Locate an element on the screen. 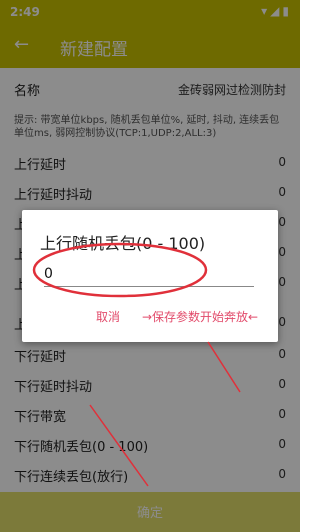  packet-loss-input is located at coordinates (149, 274).